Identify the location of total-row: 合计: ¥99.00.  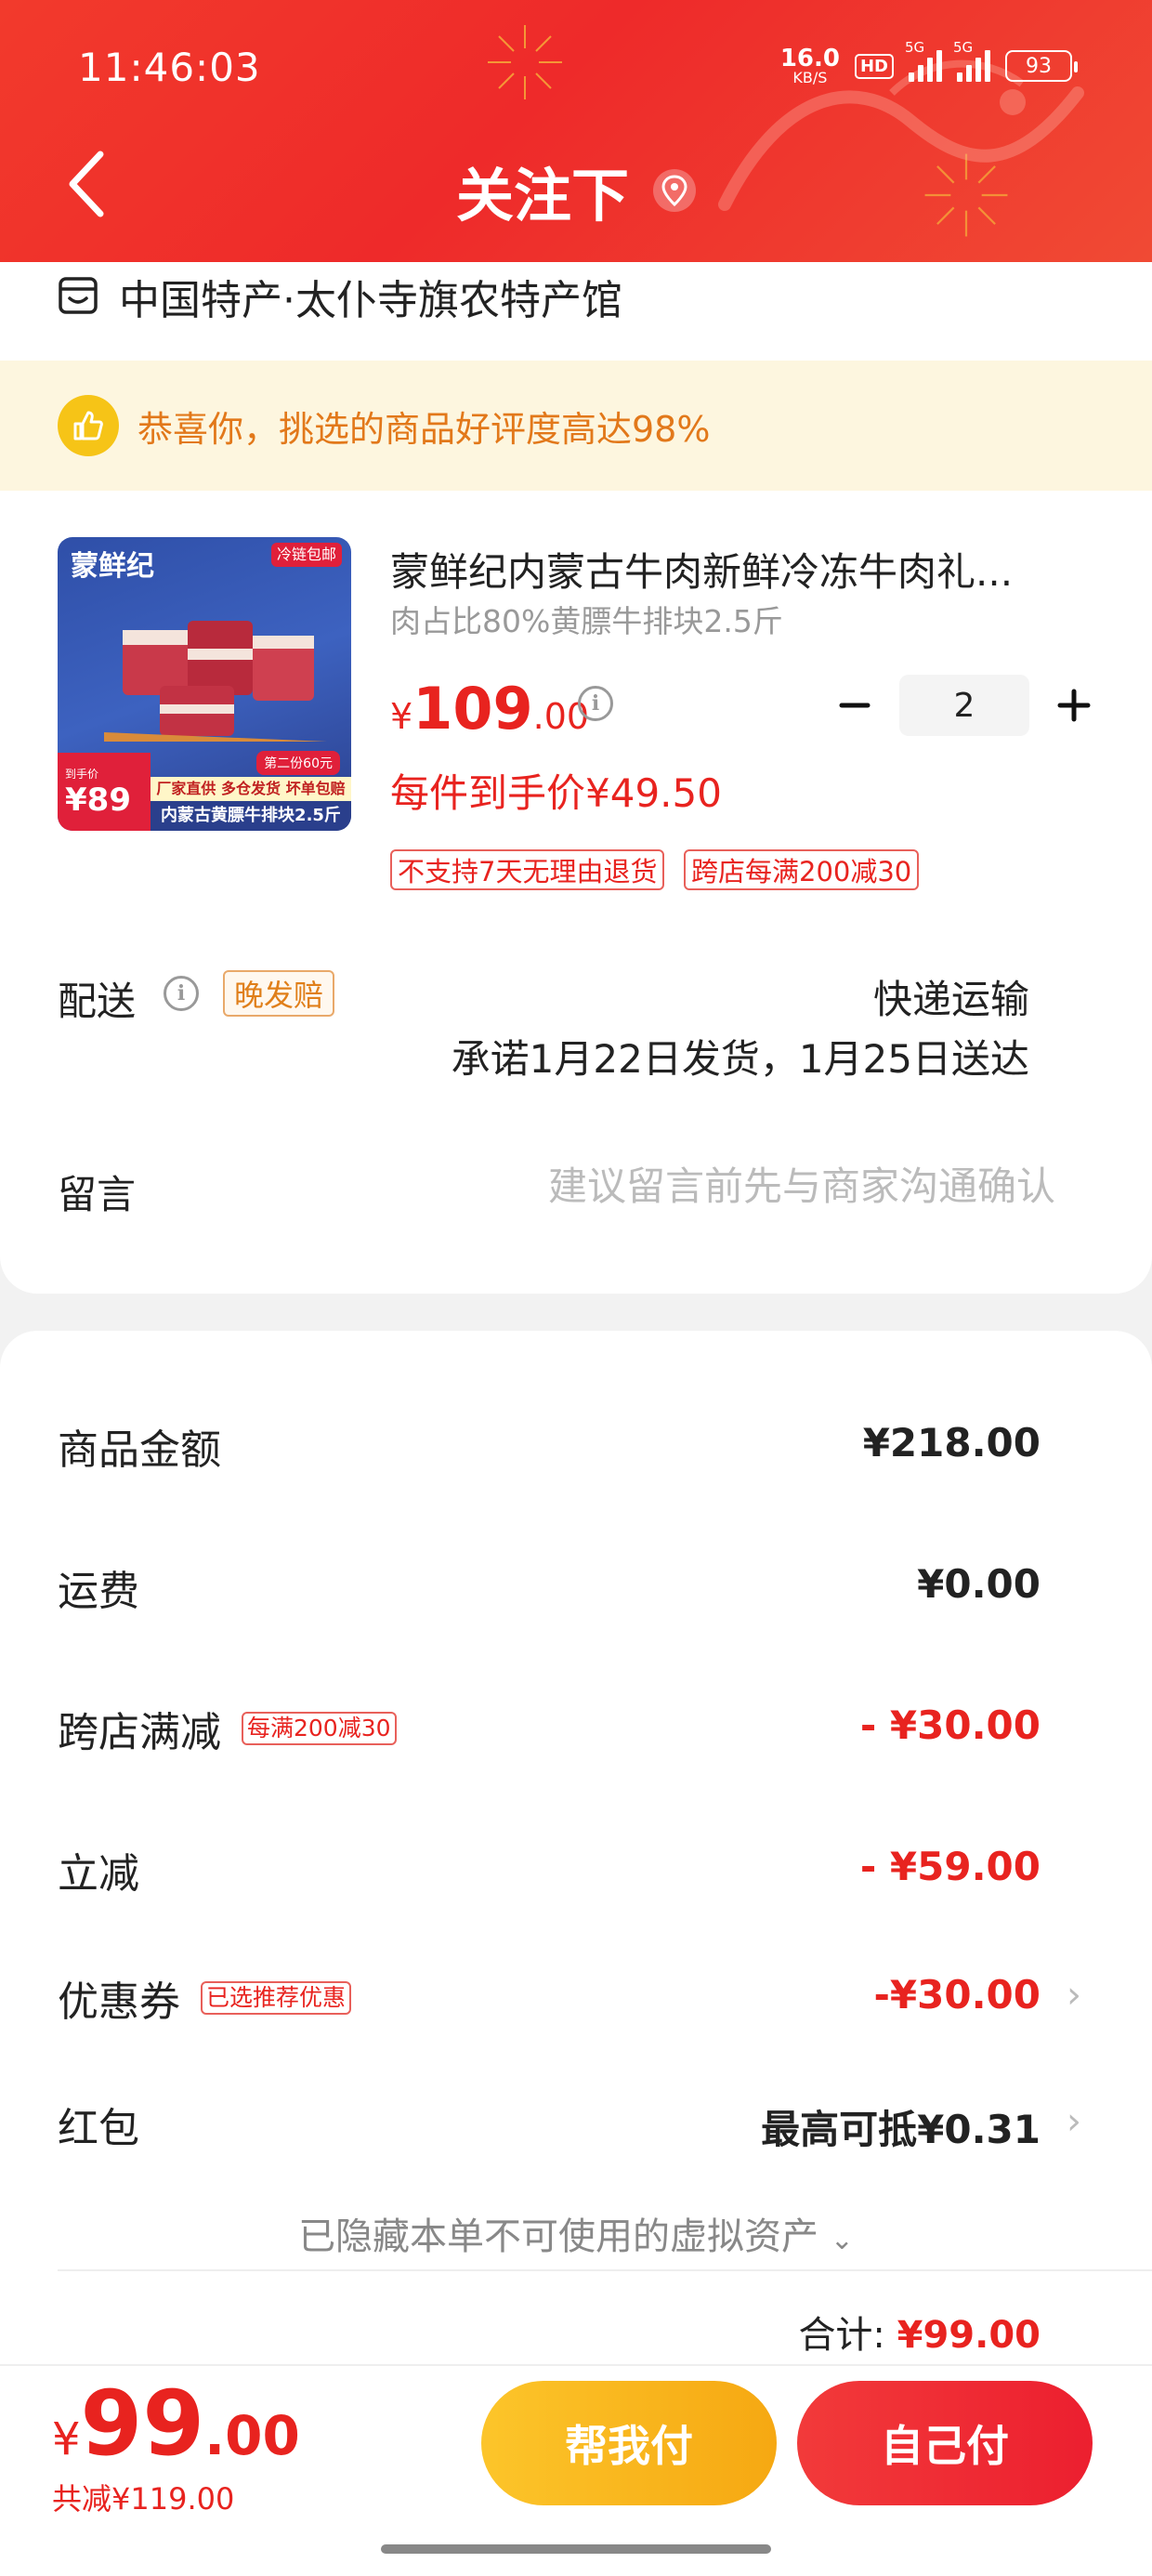
(919, 2332).